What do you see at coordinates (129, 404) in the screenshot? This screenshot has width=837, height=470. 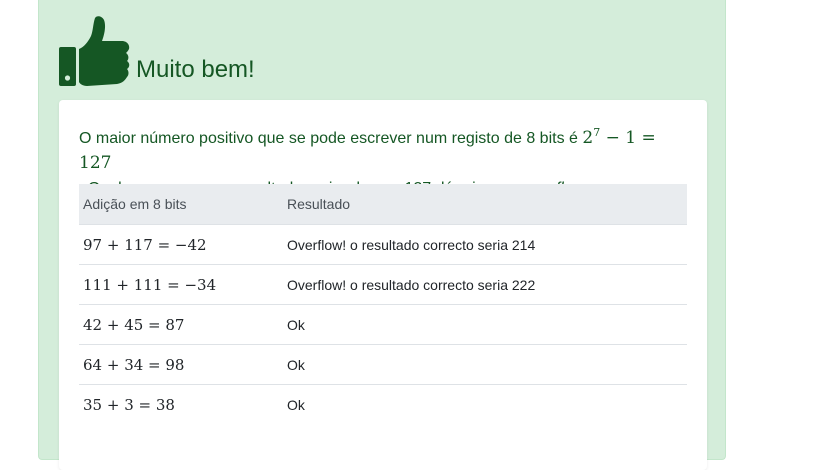 I see `addition-expression: 35 + 3 = 38` at bounding box center [129, 404].